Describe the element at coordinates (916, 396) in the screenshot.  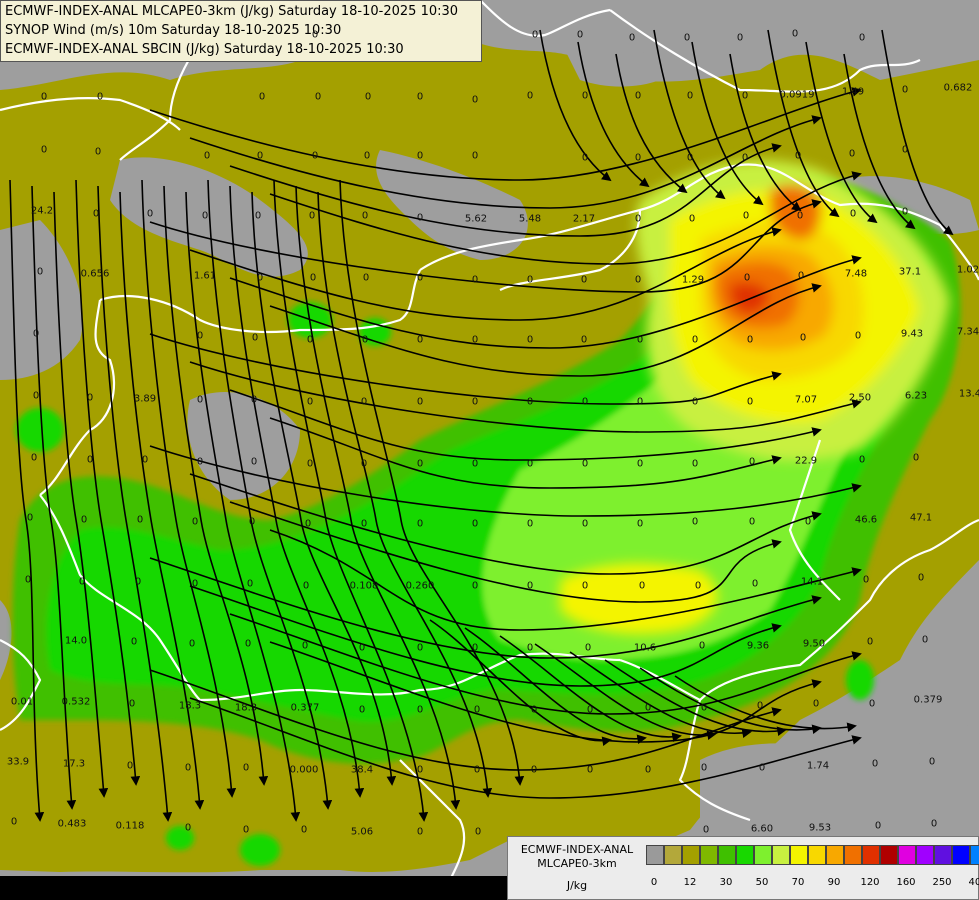
I see `grid-value-label: 6.23` at that location.